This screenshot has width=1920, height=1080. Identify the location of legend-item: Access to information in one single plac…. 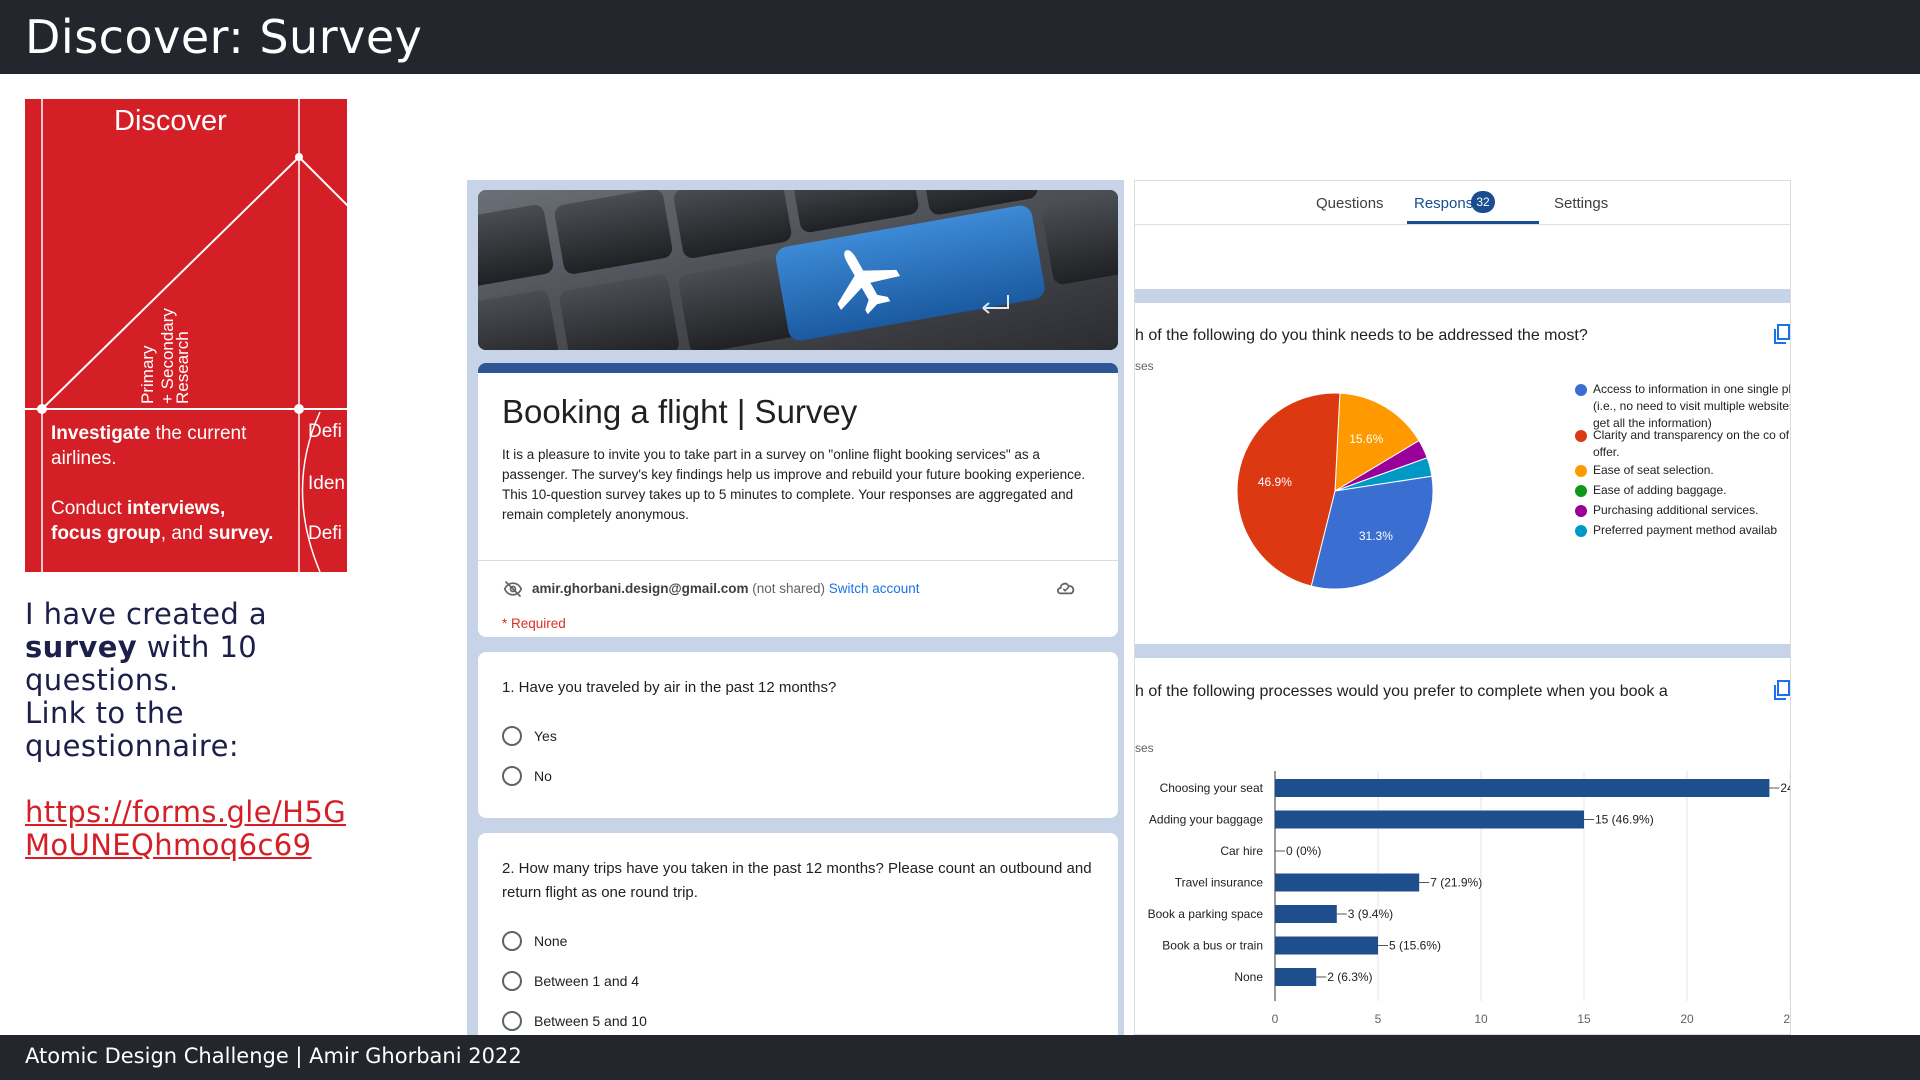
(1683, 406).